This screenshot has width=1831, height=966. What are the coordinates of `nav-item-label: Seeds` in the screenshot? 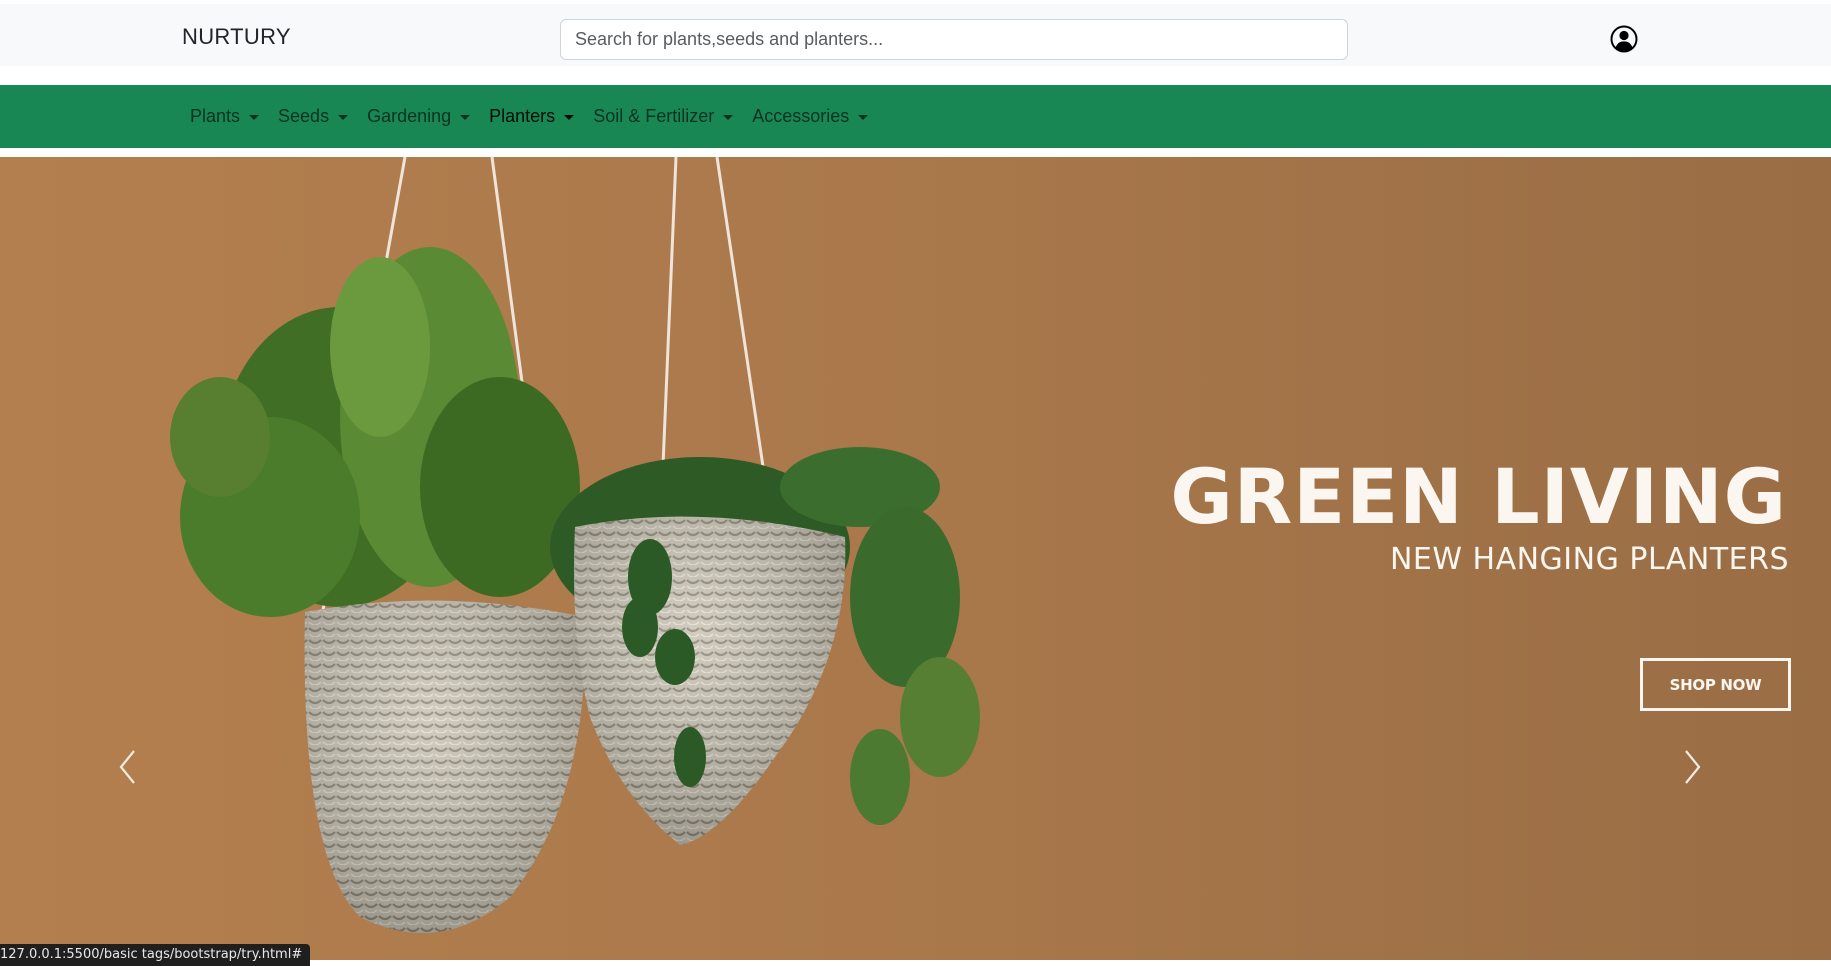 It's located at (304, 116).